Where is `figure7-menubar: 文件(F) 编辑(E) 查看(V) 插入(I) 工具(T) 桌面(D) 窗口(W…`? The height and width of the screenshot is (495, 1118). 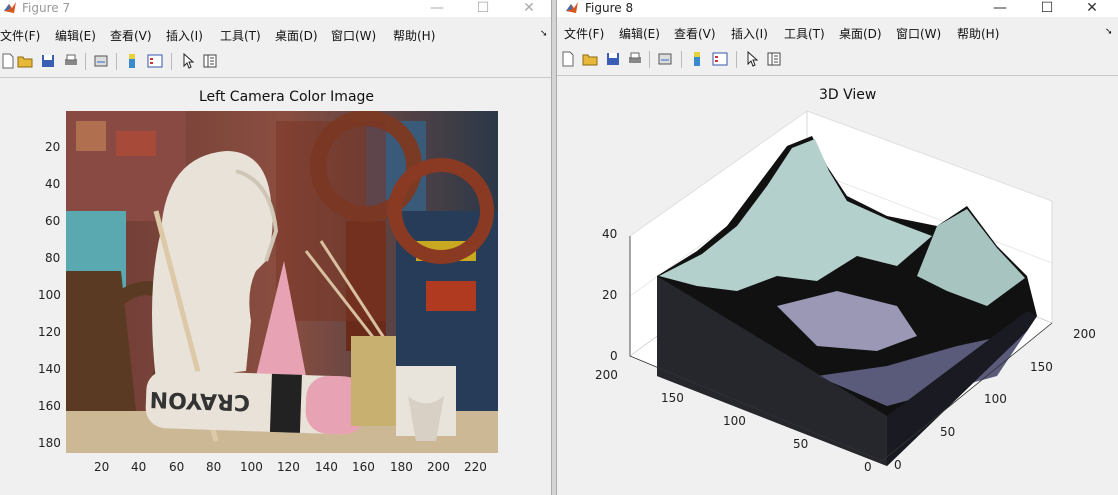 figure7-menubar: 文件(F) 编辑(E) 查看(V) 插入(I) 工具(T) 桌面(D) 窗口(W… is located at coordinates (275, 35).